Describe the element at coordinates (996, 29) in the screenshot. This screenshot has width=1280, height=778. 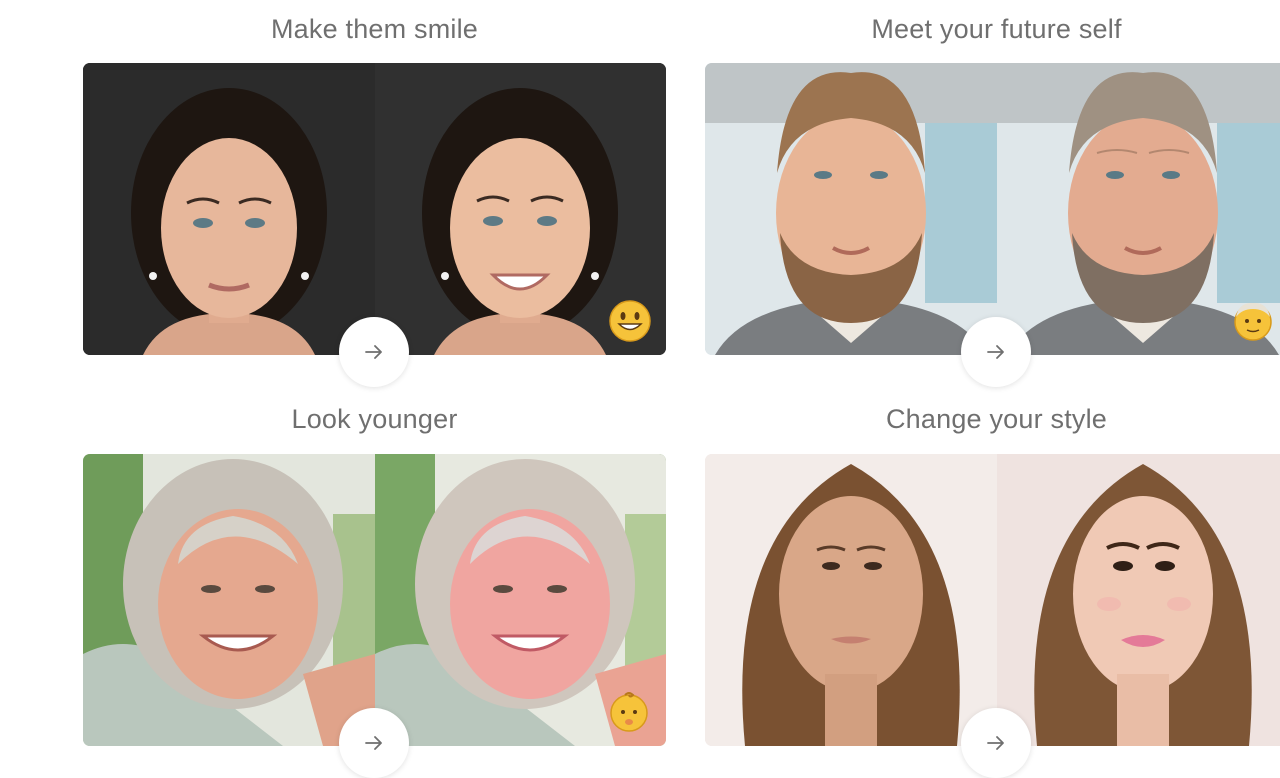
I see `card-title: Meet your future self` at that location.